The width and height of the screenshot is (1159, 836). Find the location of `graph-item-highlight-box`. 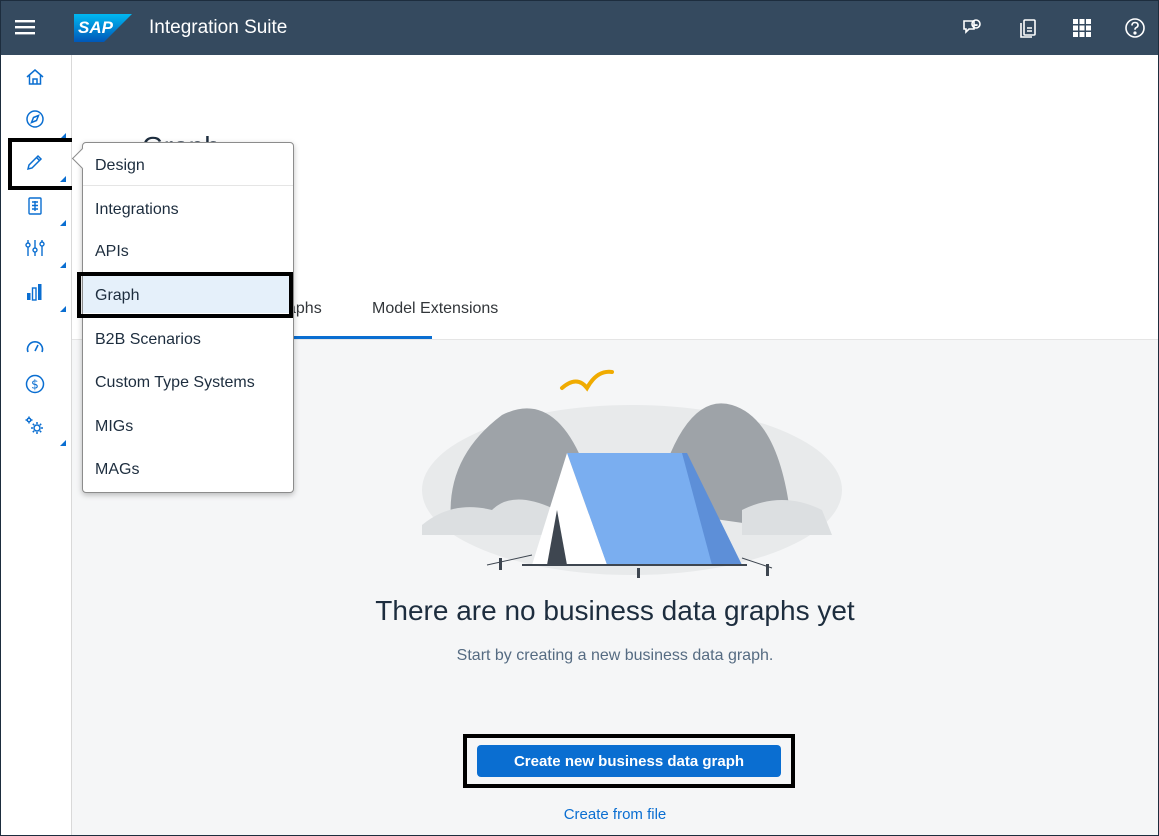

graph-item-highlight-box is located at coordinates (185, 295).